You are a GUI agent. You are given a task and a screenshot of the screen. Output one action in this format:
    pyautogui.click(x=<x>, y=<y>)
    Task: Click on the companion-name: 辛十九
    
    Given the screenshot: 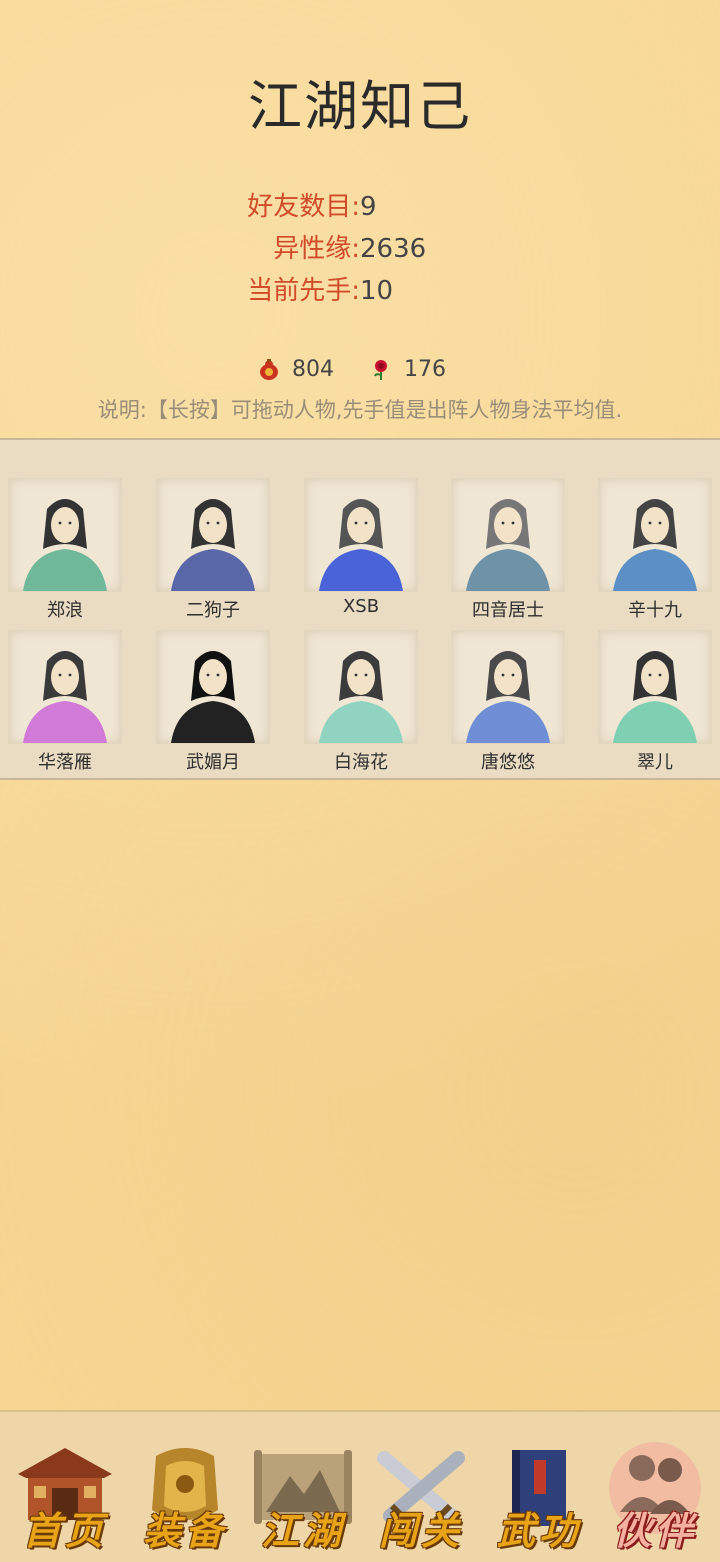 What is the action you would take?
    pyautogui.click(x=655, y=610)
    